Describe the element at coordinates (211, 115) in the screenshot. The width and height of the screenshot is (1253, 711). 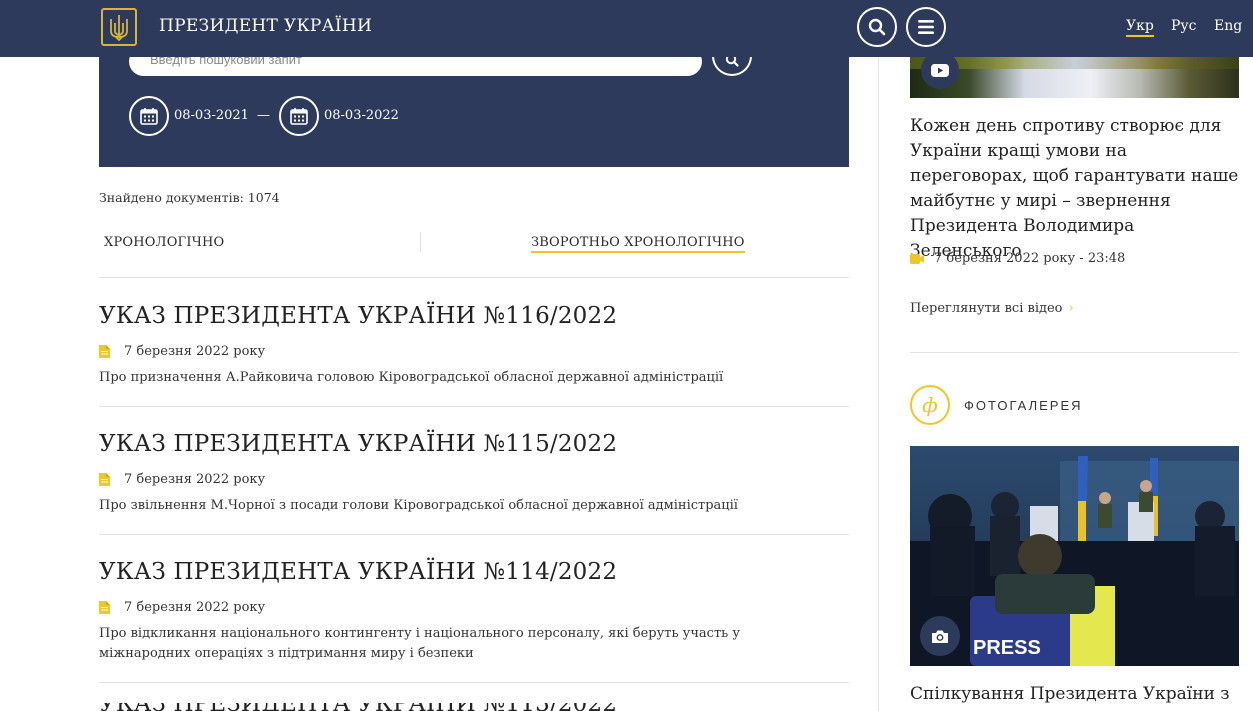
I see `date-from-value: 08-03-2021` at that location.